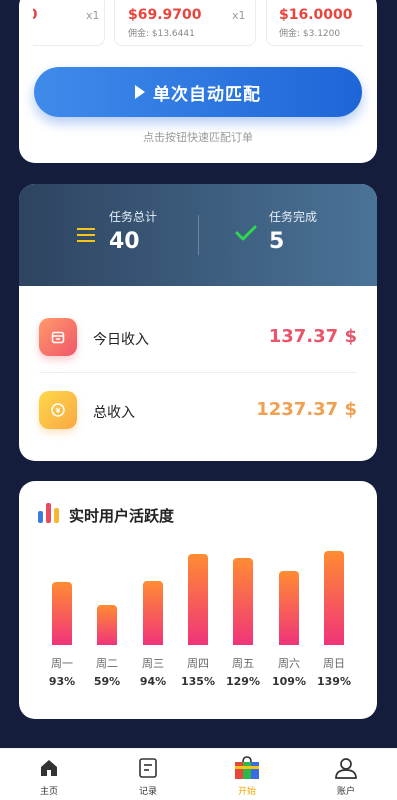 The height and width of the screenshot is (800, 397). What do you see at coordinates (121, 340) in the screenshot?
I see `today-income-label: 今日收入` at bounding box center [121, 340].